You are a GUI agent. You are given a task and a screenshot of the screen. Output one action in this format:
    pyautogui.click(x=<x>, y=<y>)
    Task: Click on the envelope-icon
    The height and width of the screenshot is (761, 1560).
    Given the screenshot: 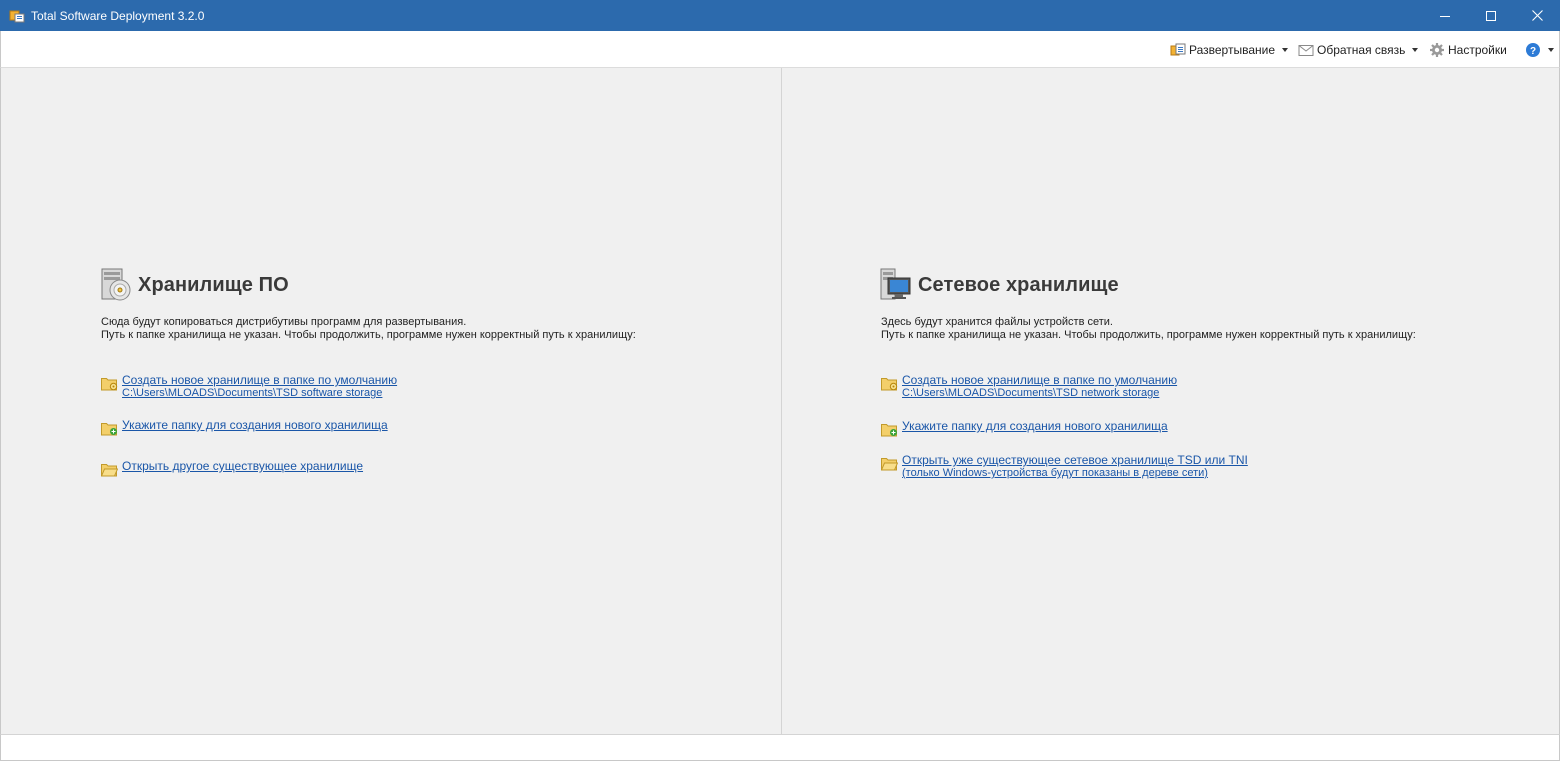 What is the action you would take?
    pyautogui.click(x=1306, y=50)
    